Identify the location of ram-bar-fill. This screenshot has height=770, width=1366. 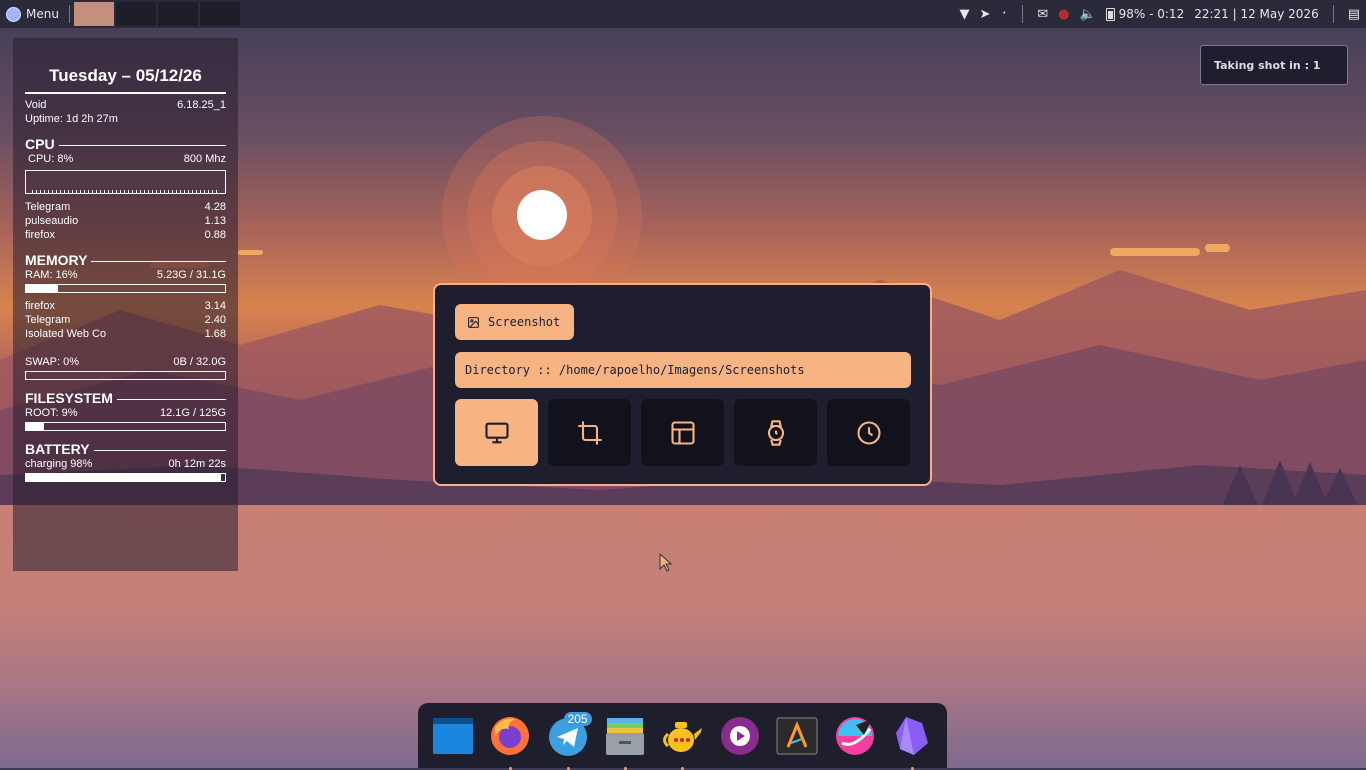
(42, 288).